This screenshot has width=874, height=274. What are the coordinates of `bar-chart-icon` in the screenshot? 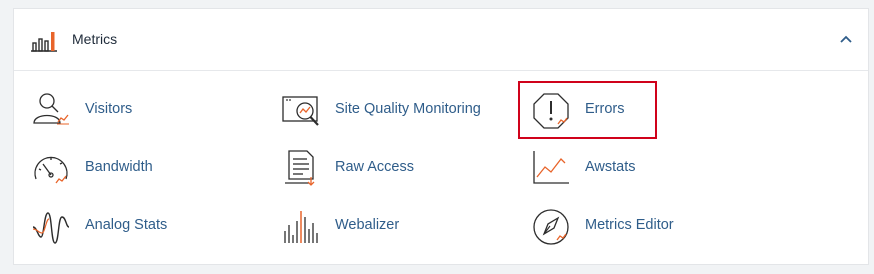 It's located at (44, 40).